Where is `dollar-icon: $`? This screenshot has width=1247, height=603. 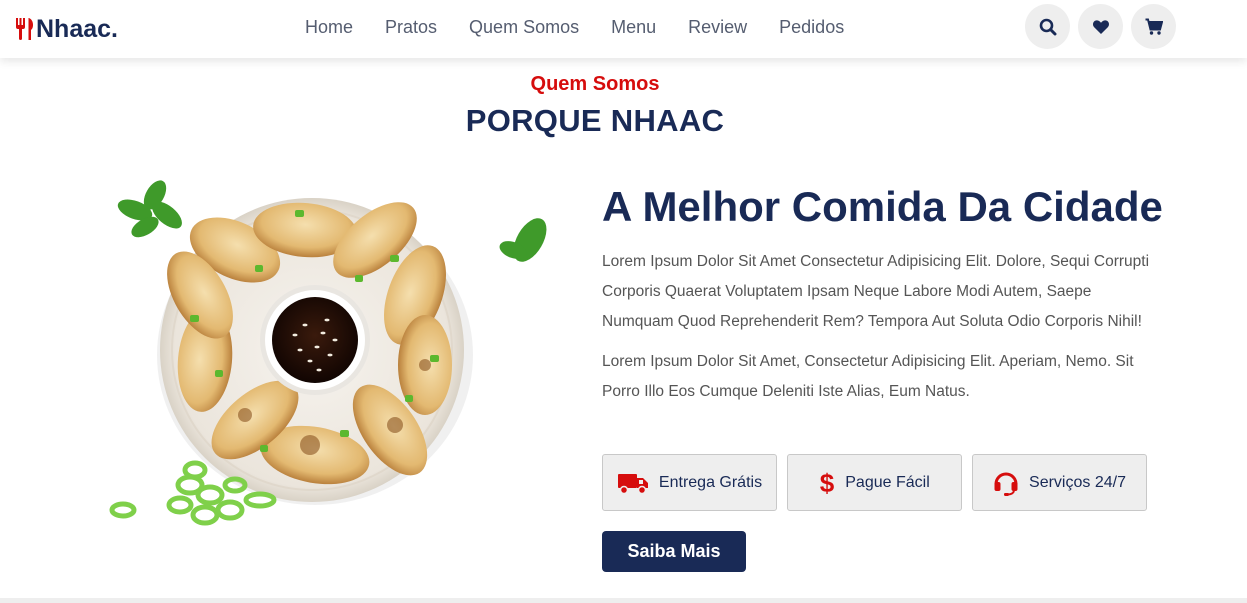
dollar-icon: $ is located at coordinates (827, 483).